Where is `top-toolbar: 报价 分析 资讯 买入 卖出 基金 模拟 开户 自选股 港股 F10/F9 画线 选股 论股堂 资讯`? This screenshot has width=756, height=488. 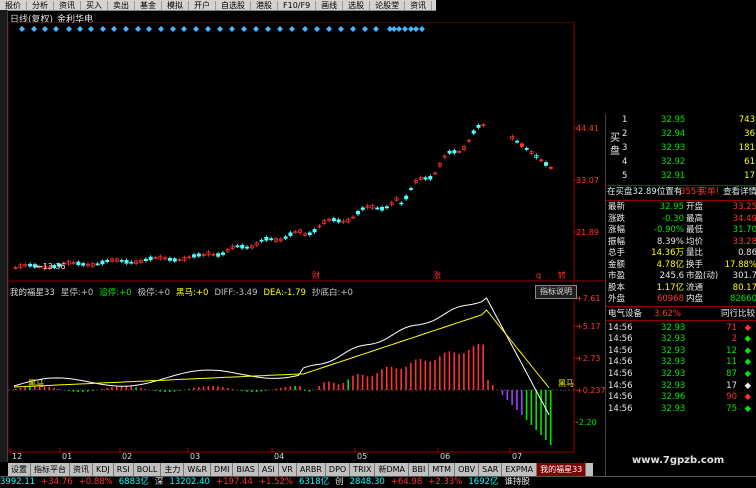
top-toolbar: 报价 分析 资讯 买入 卖出 基金 模拟 开户 自选股 港股 F10/F9 画线 选股 论股堂 资讯 is located at coordinates (218, 5).